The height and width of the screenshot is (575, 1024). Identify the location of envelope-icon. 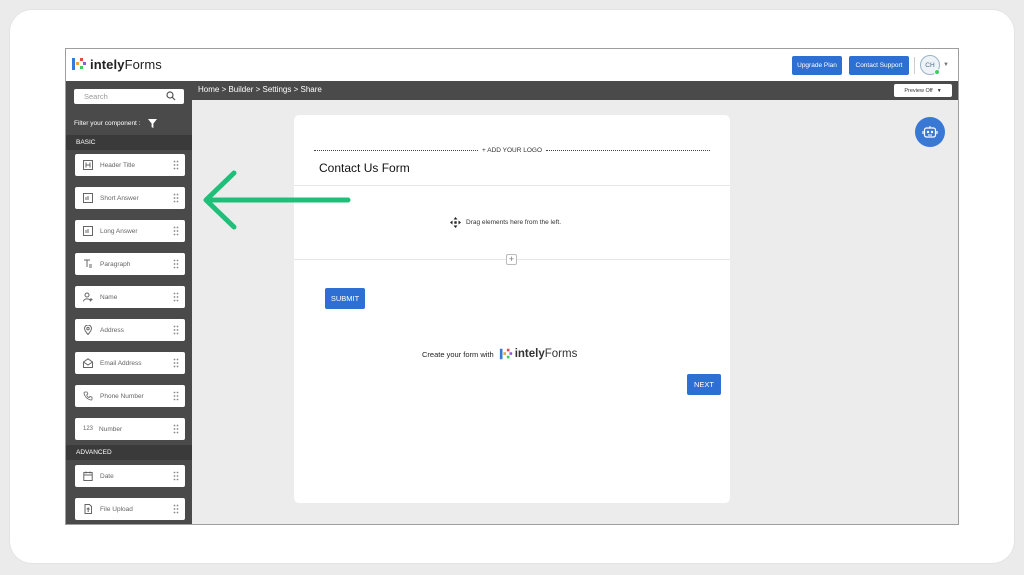
(88, 363).